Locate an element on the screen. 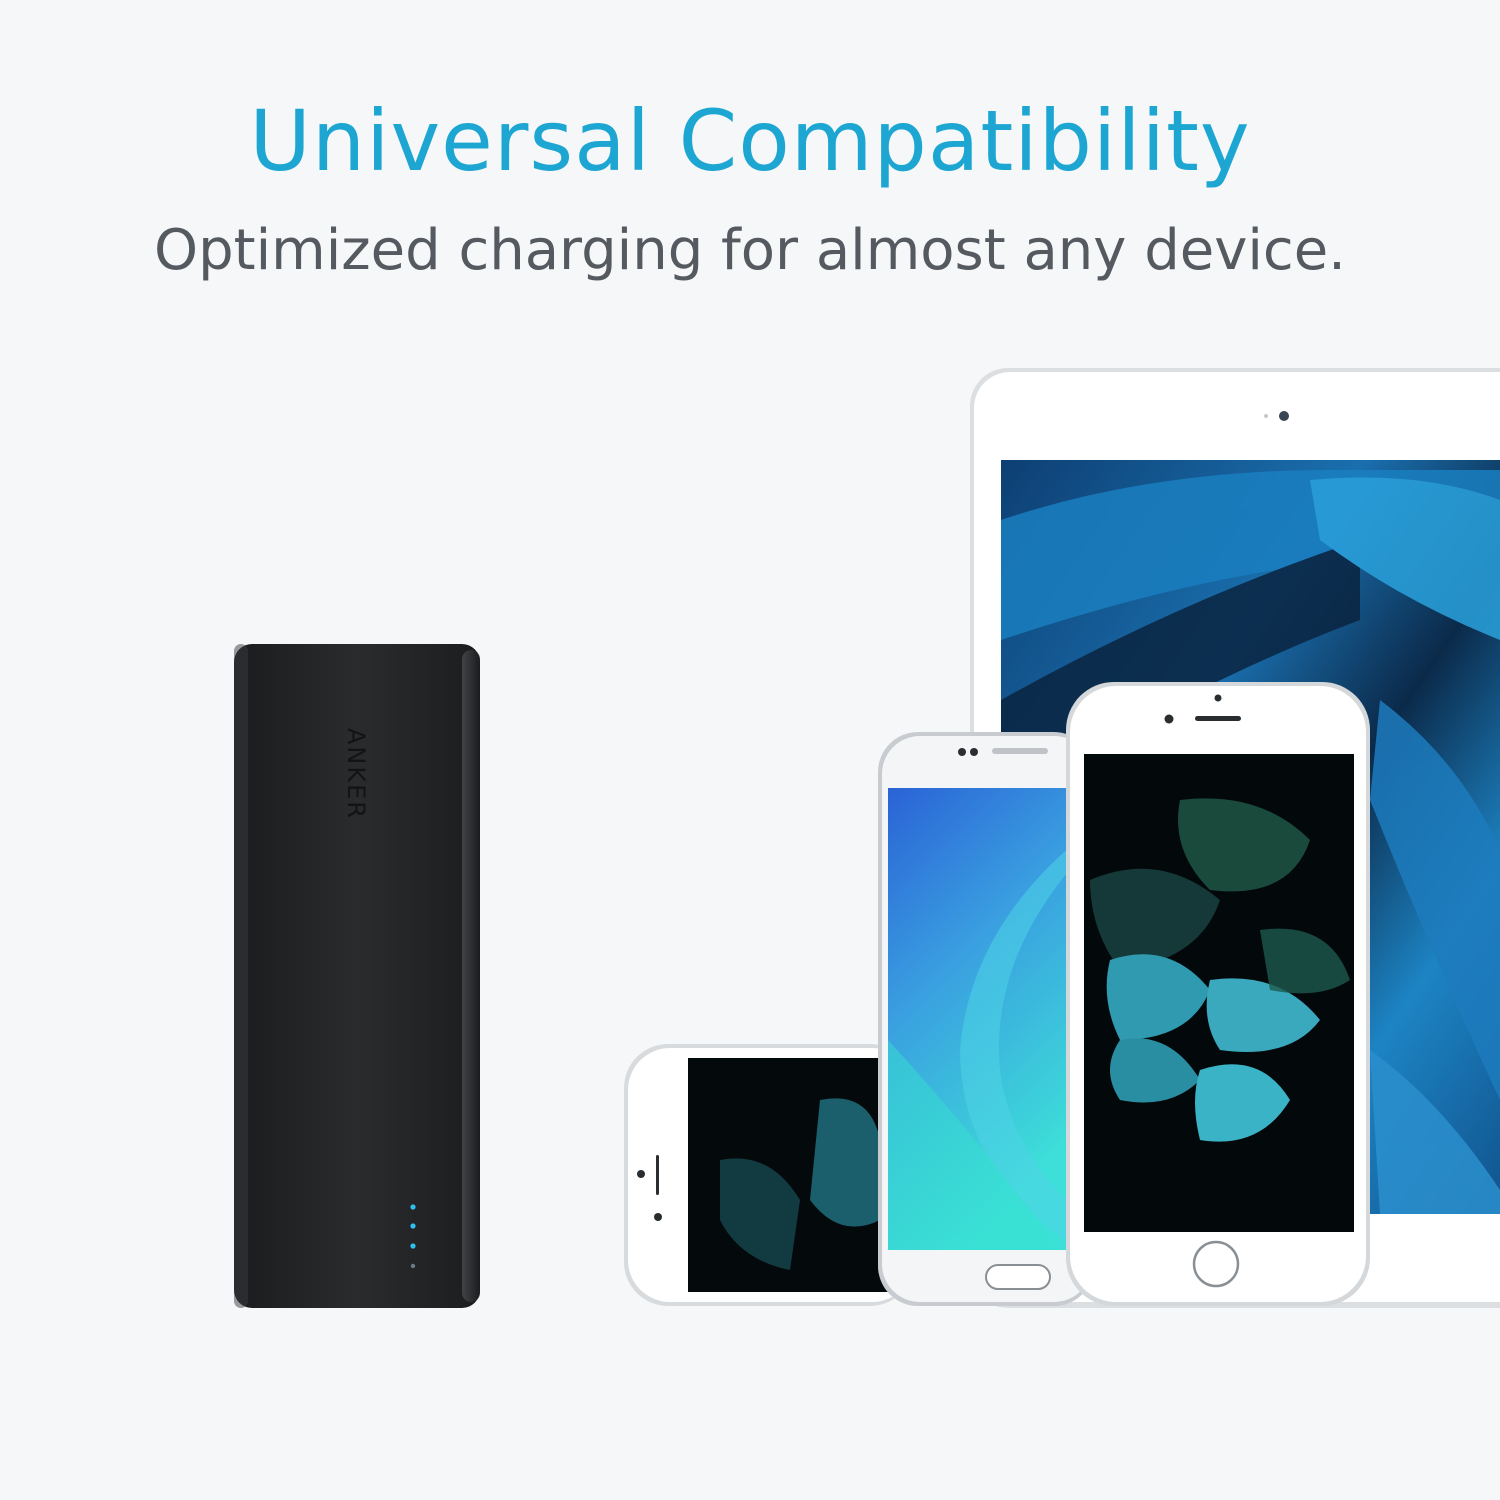  phone-landscape is located at coordinates (769, 1175).